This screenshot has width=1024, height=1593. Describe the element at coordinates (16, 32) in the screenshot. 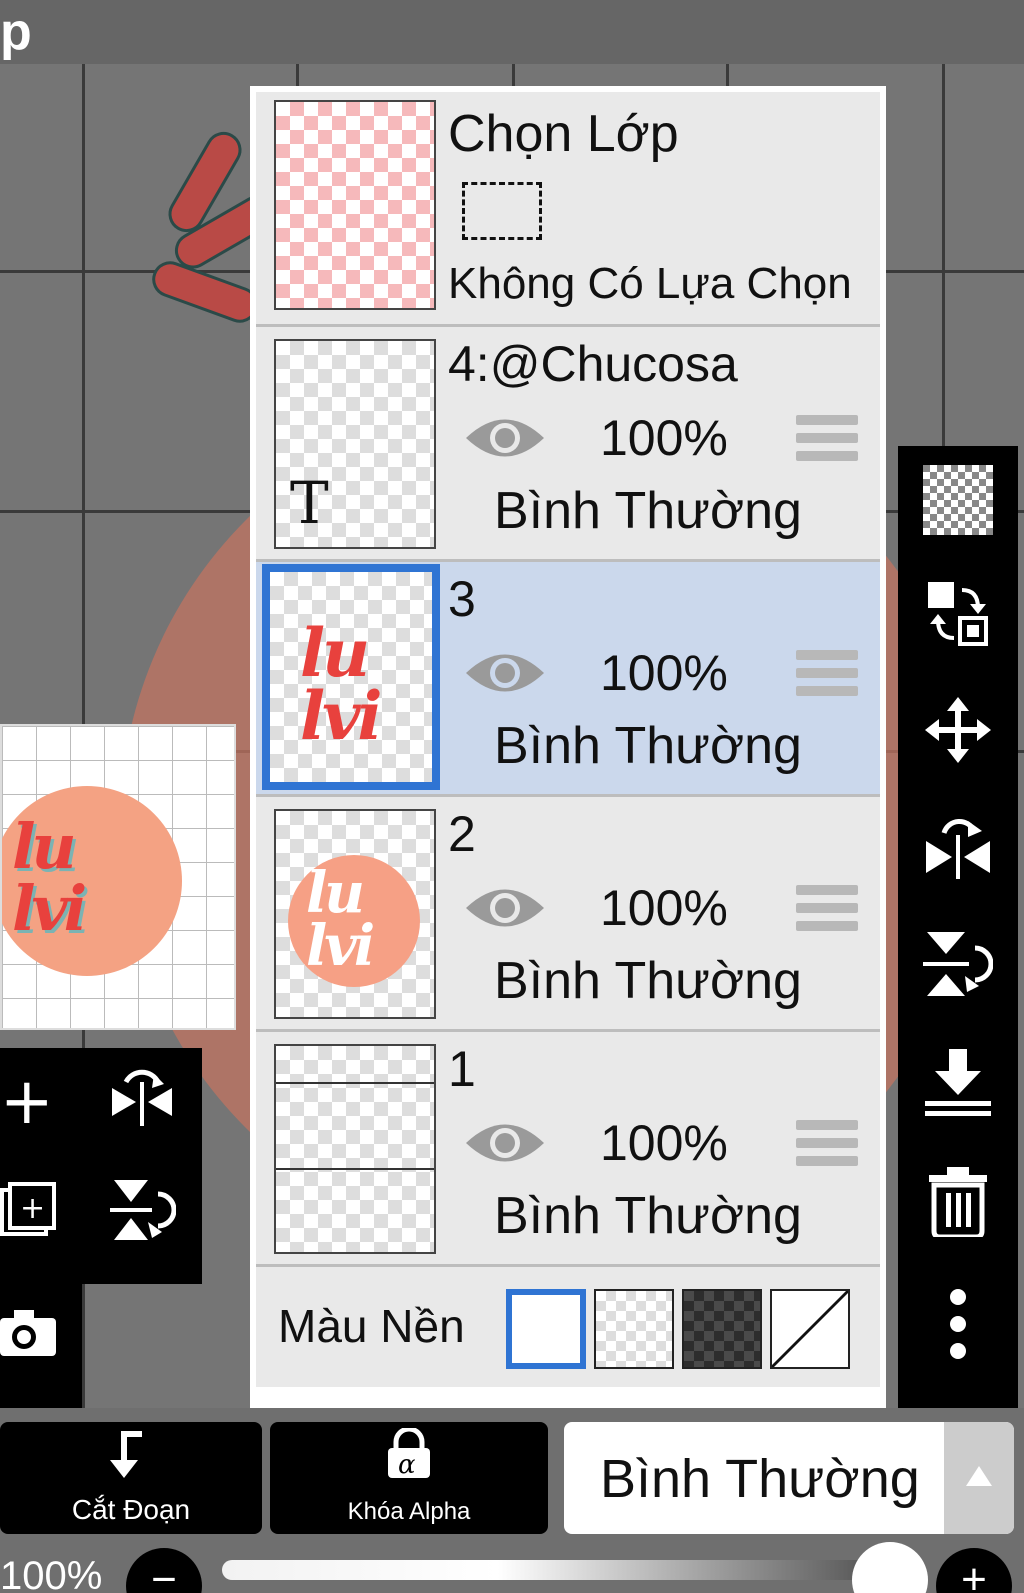

I see `app-title: p` at that location.